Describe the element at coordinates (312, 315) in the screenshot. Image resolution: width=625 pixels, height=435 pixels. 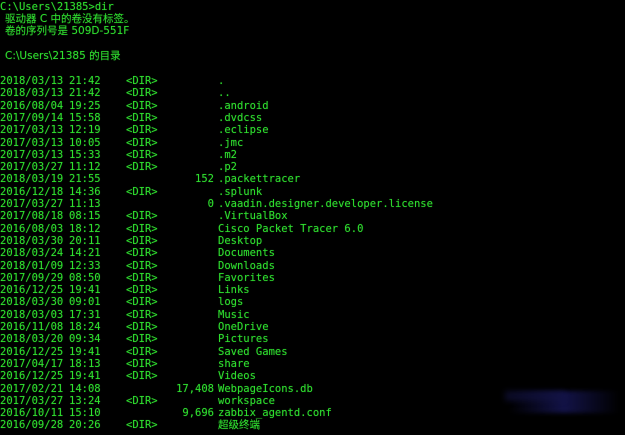
I see `listing-row: 2018/03/03 17:31 <DIR> Music` at that location.